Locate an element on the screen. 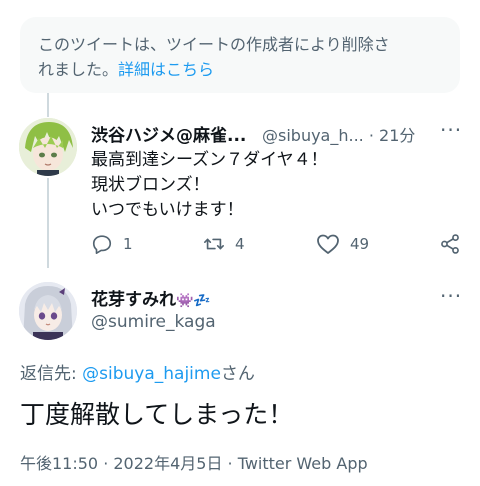 This screenshot has width=480, height=486. tweet1-handle: @sibuya_h... · 21分 is located at coordinates (338, 134).